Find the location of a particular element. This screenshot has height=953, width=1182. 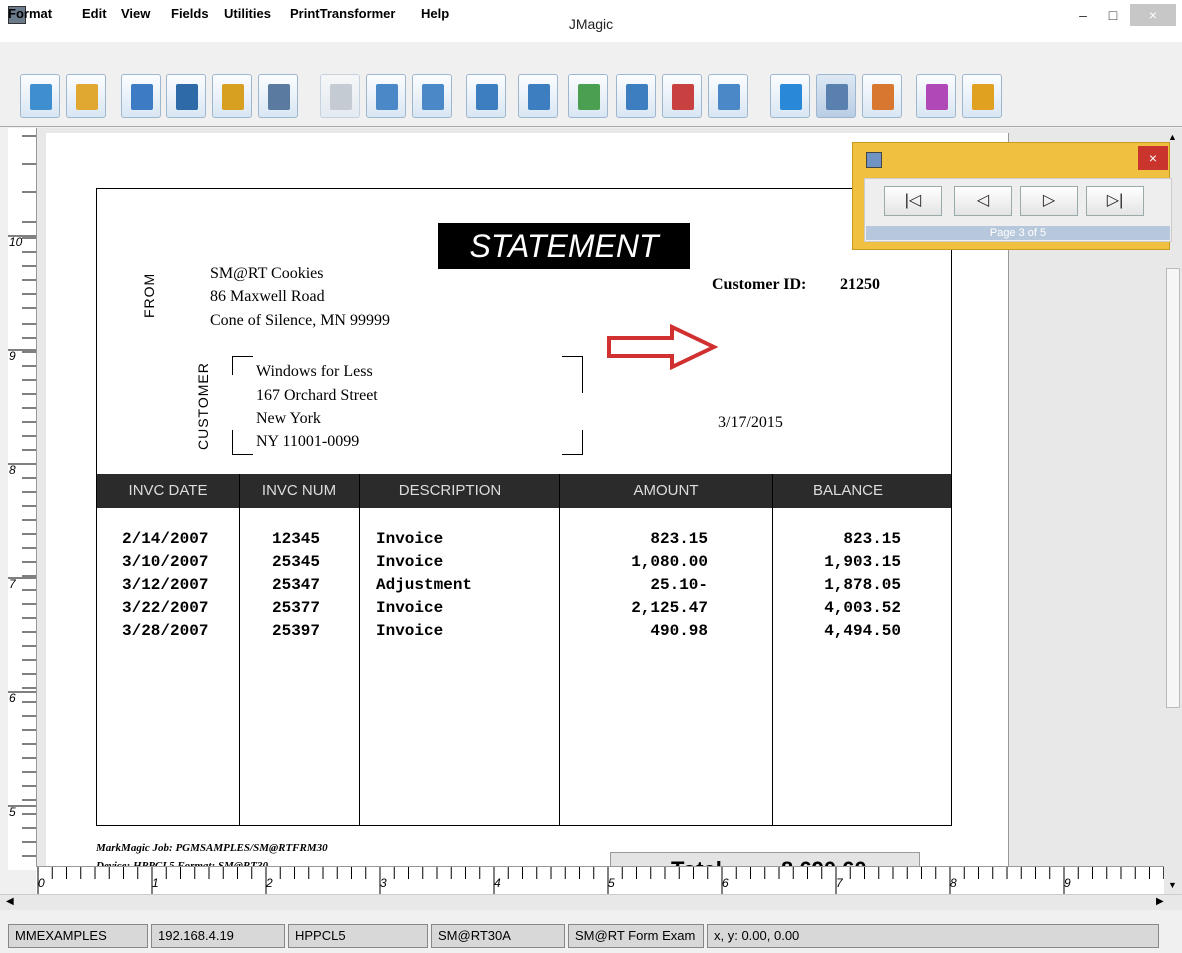

cell-date: 3/12/2007 is located at coordinates (177, 585).